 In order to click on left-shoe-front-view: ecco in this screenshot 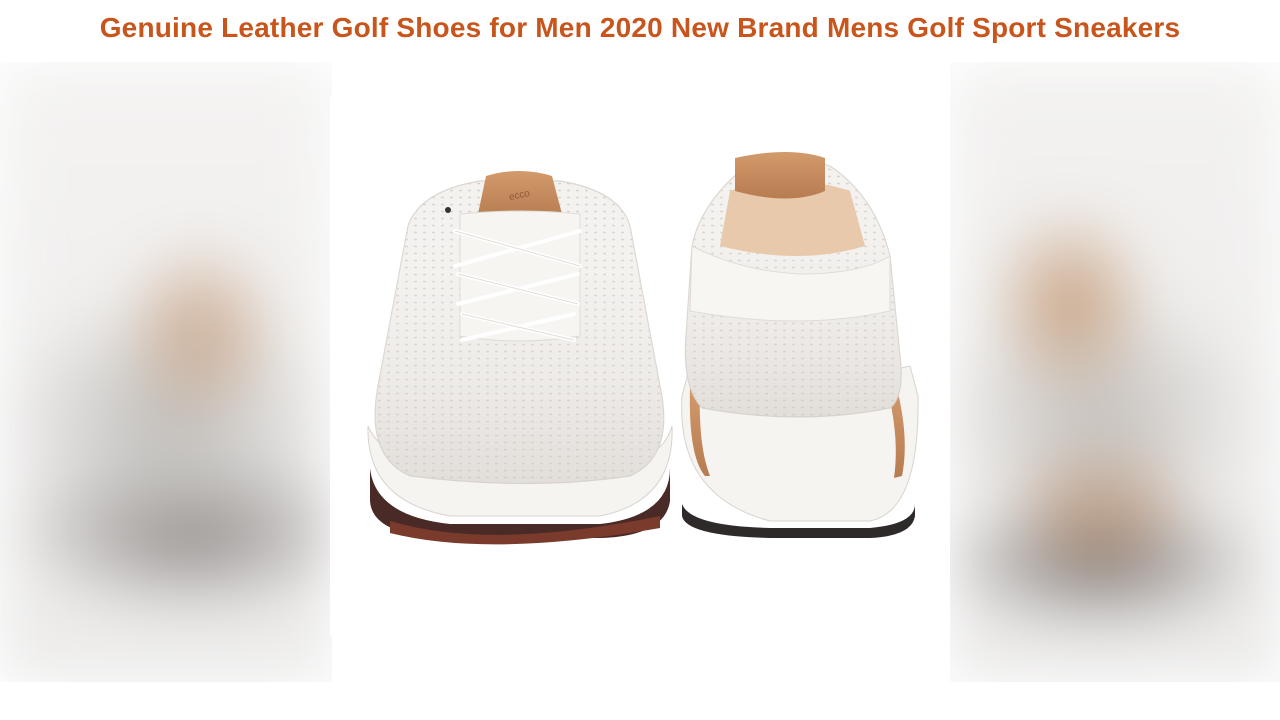, I will do `click(520, 358)`.